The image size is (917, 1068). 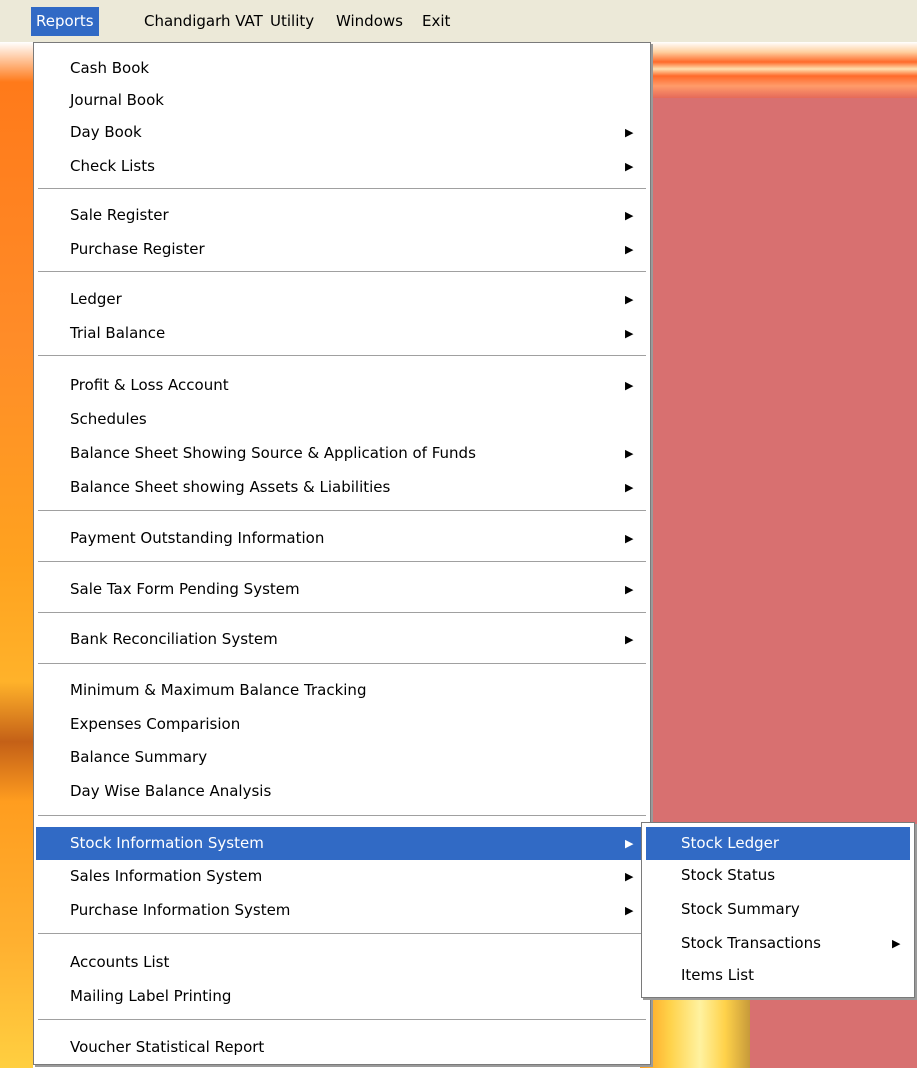 I want to click on background-decor-top, so click(x=783, y=70).